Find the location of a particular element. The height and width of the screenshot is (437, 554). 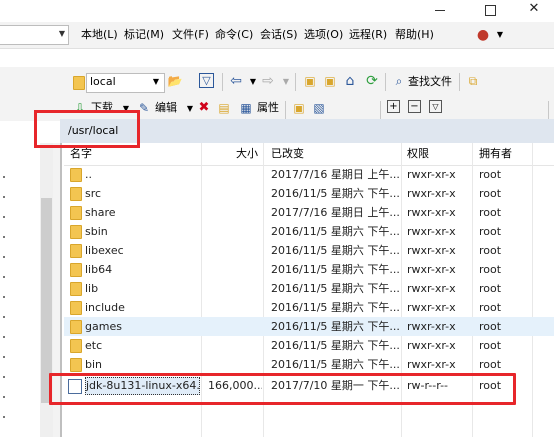

new-file-icon: ▧ is located at coordinates (319, 108).